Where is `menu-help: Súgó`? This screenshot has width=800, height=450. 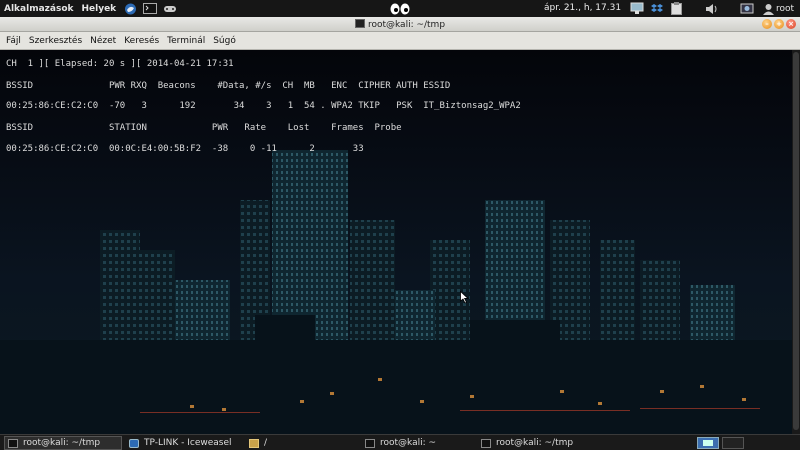 menu-help: Súgó is located at coordinates (224, 41).